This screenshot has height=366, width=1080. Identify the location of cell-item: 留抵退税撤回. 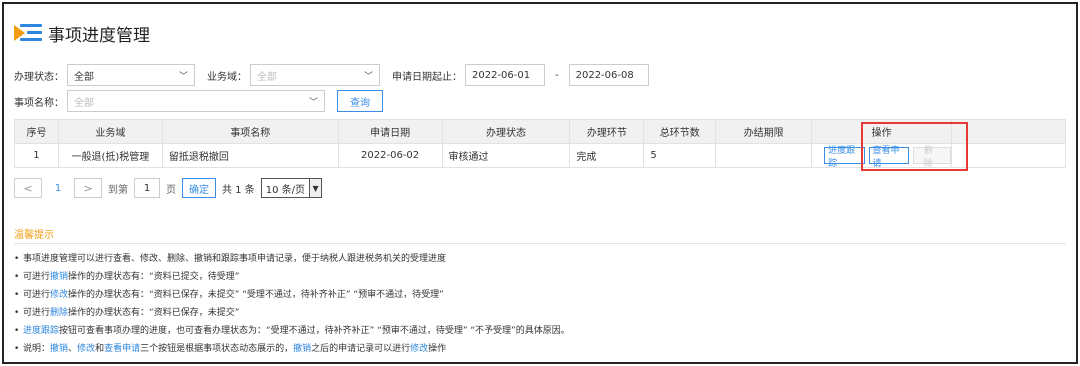
(250, 155).